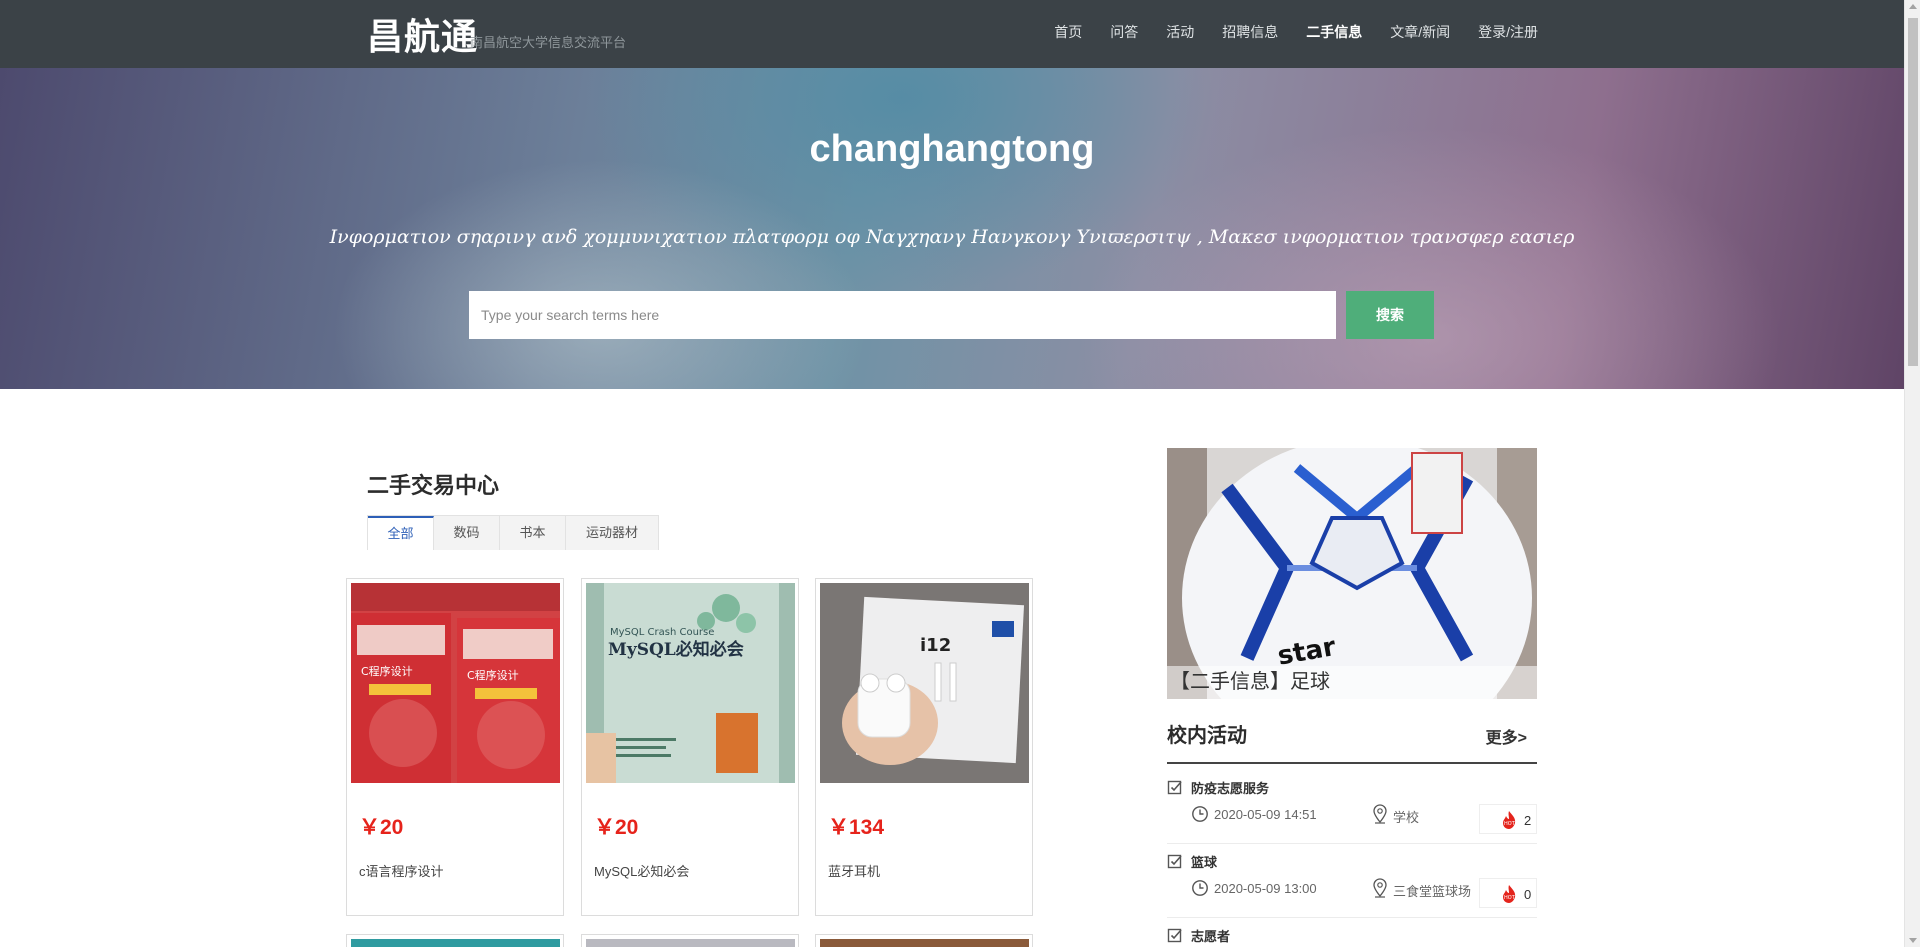 The height and width of the screenshot is (947, 1920). Describe the element at coordinates (1180, 32) in the screenshot. I see `nav-activities: 活动` at that location.